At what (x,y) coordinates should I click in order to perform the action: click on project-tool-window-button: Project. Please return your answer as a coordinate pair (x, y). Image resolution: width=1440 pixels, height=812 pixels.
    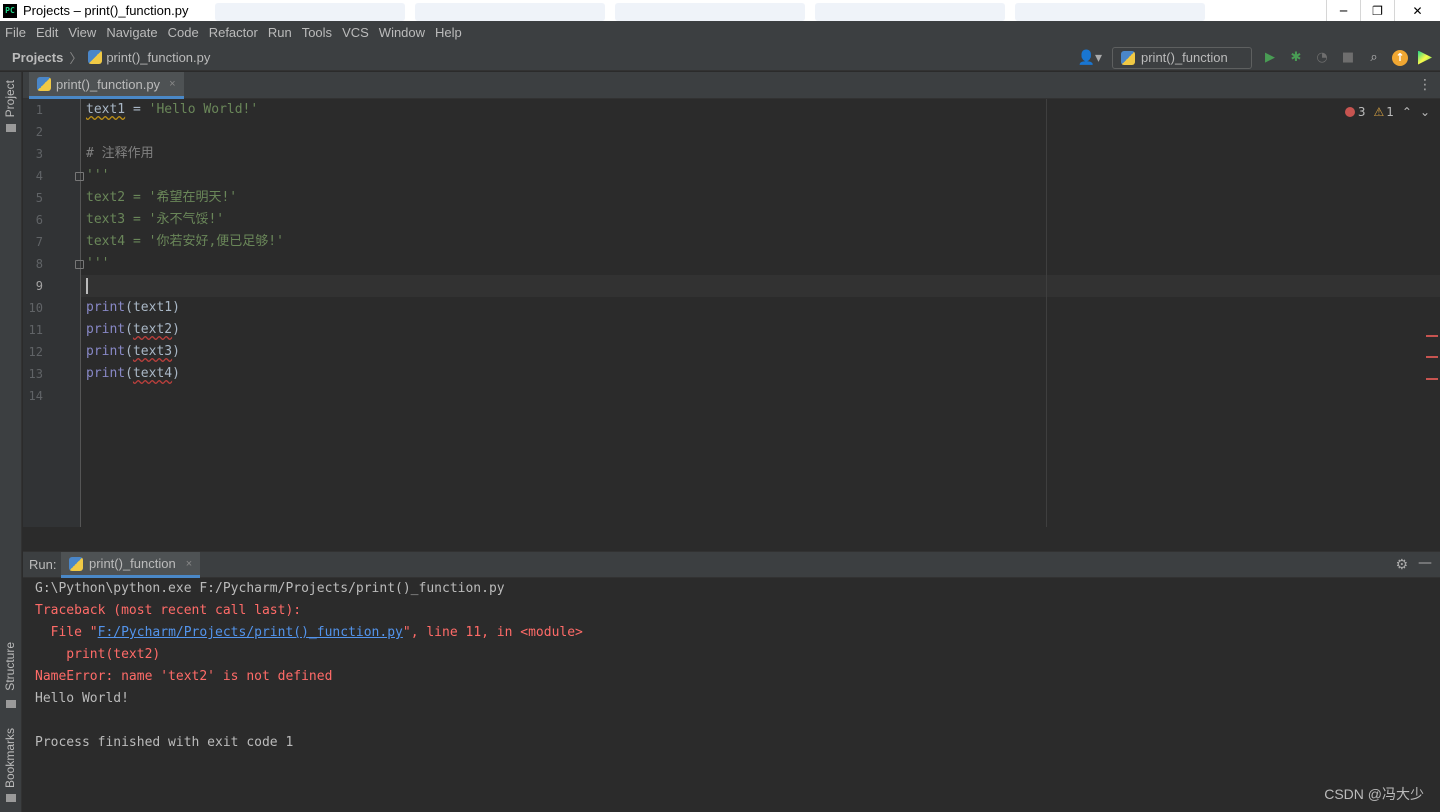
    Looking at the image, I should click on (10, 98).